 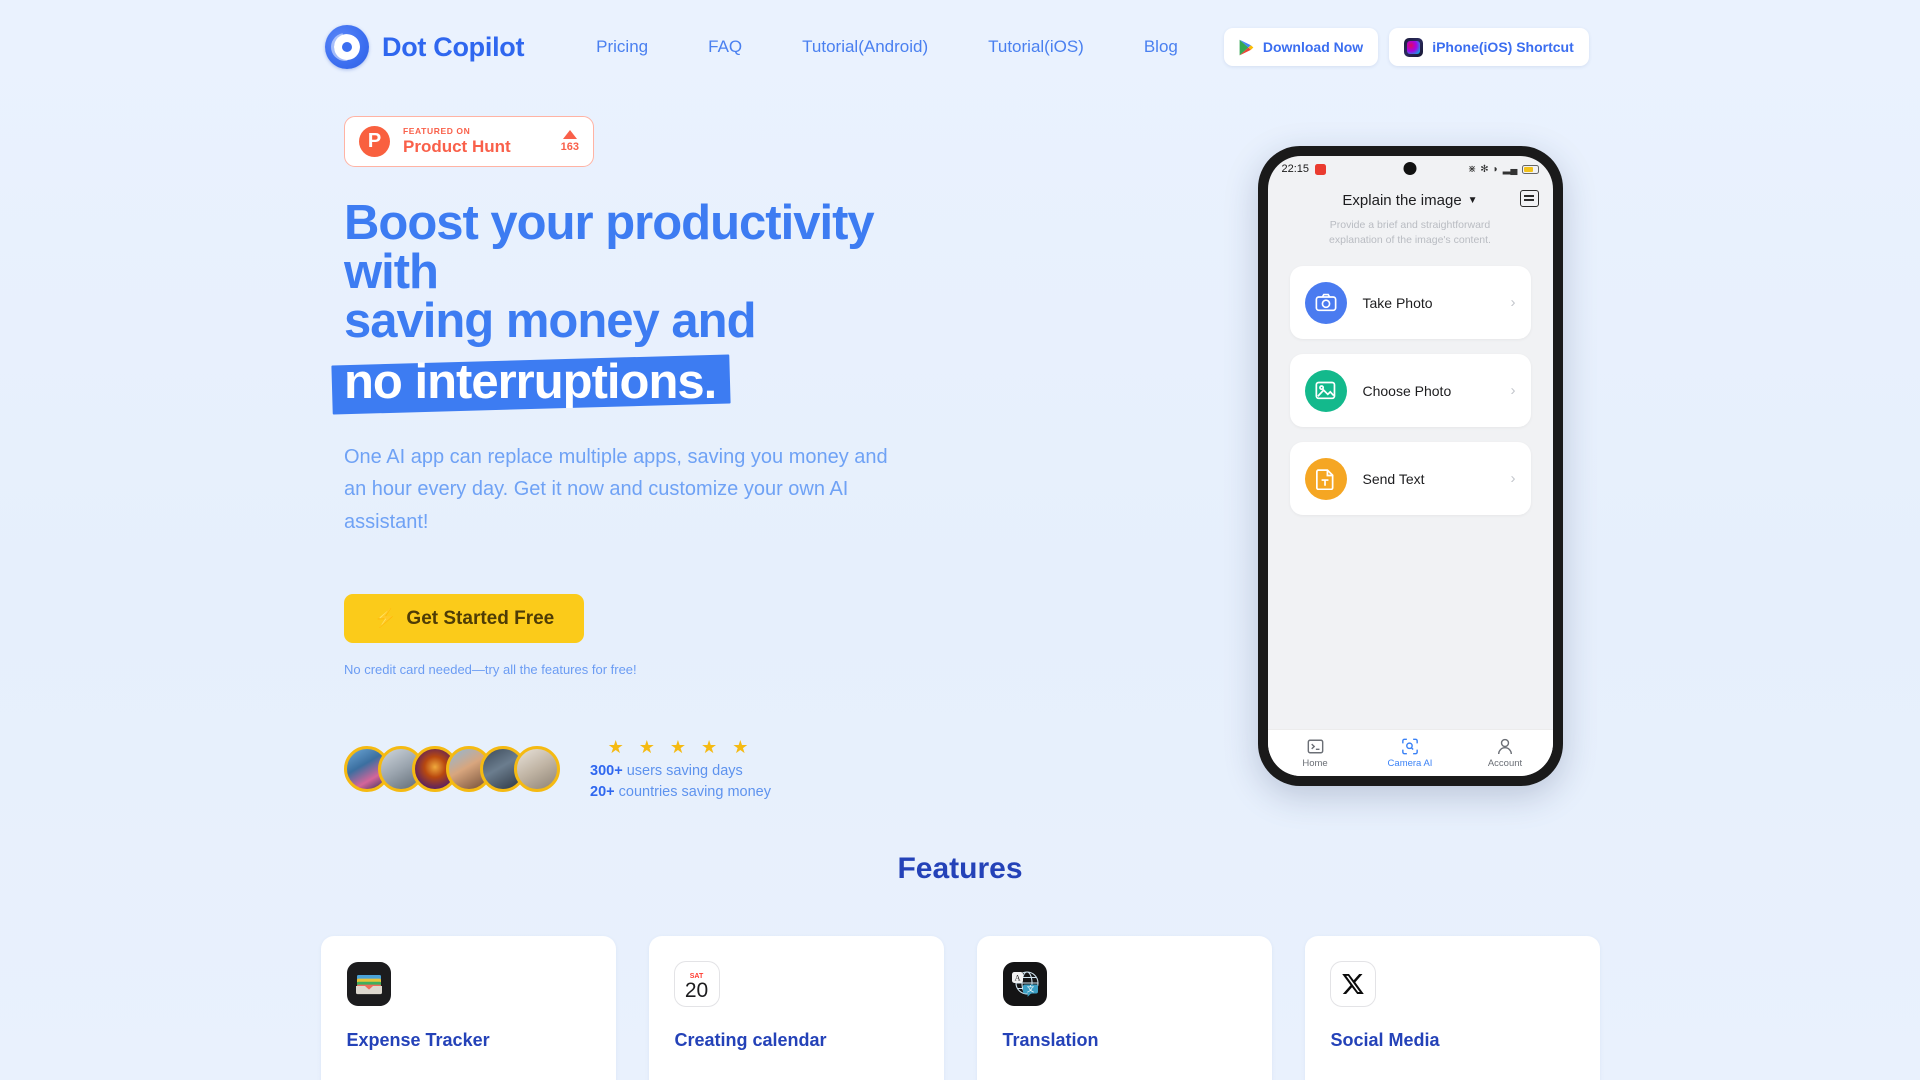 I want to click on featured-on-label: FEATURED ON, so click(x=437, y=130).